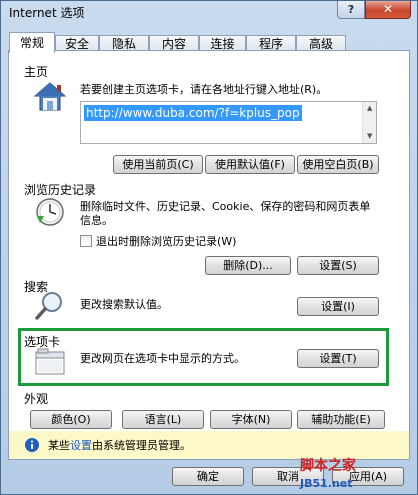 The image size is (418, 495). Describe the element at coordinates (162, 358) in the screenshot. I see `tabs-description: 更改网页在选项卡中显示的方式。` at that location.